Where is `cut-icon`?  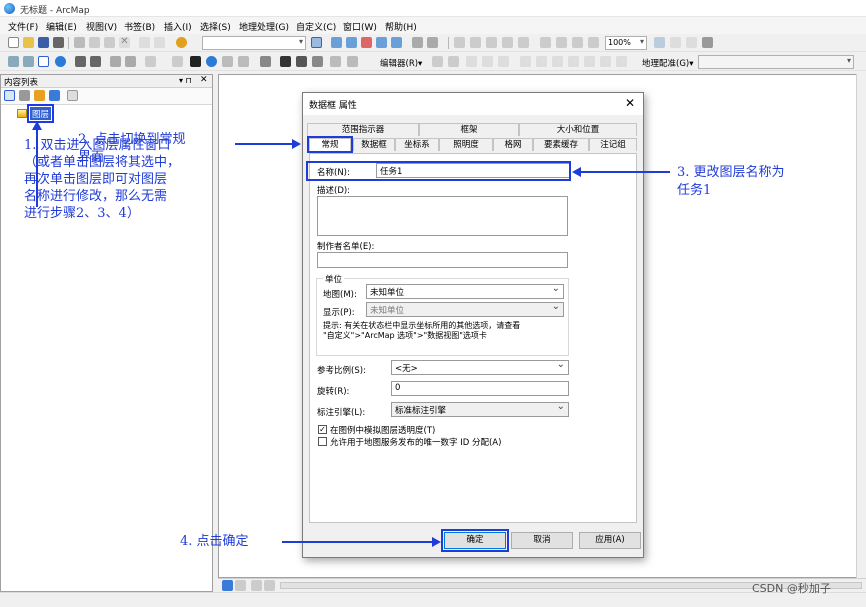 cut-icon is located at coordinates (79, 42).